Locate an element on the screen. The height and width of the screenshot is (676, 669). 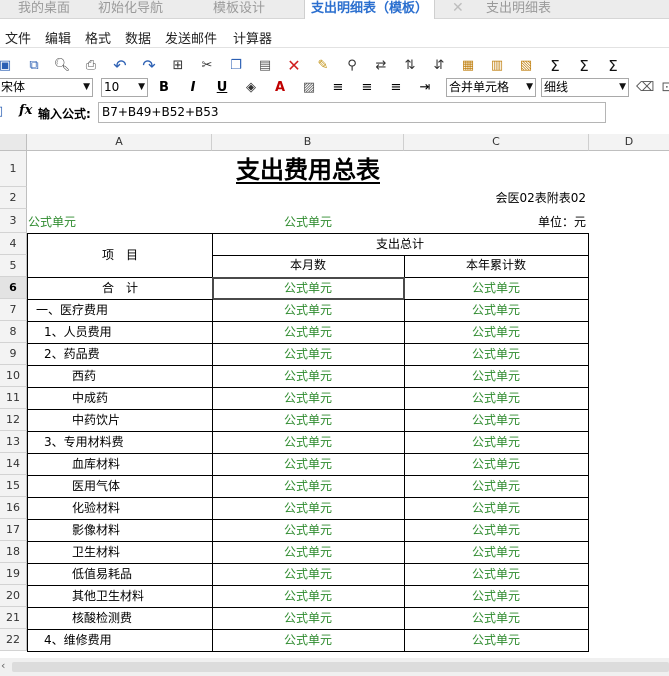
row-header: 21 is located at coordinates (13, 618).